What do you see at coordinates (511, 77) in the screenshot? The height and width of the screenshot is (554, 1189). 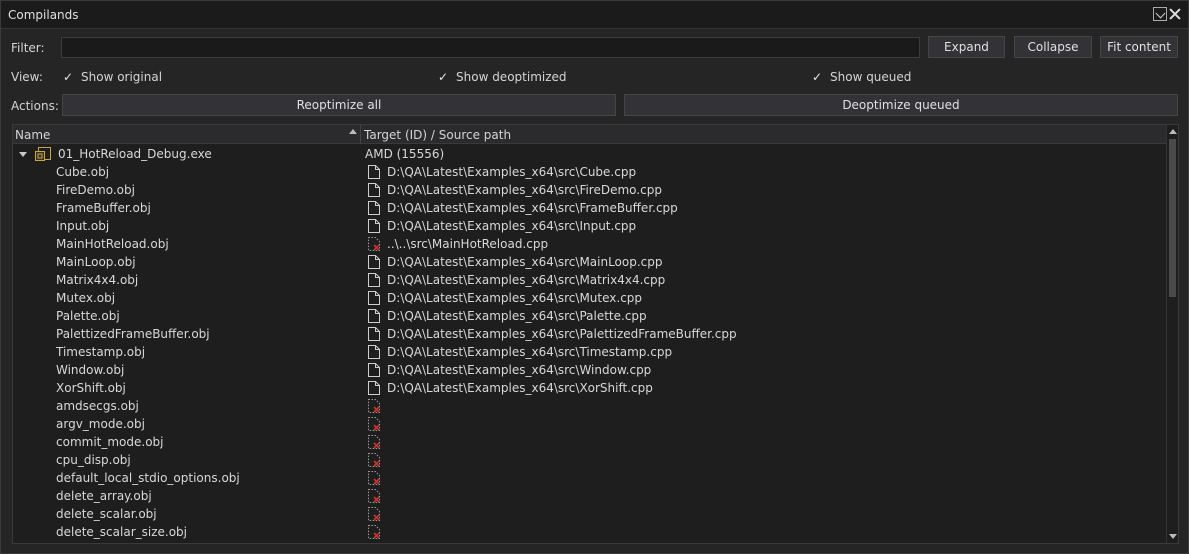 I see `show-deoptimized-label: Show deoptimized` at bounding box center [511, 77].